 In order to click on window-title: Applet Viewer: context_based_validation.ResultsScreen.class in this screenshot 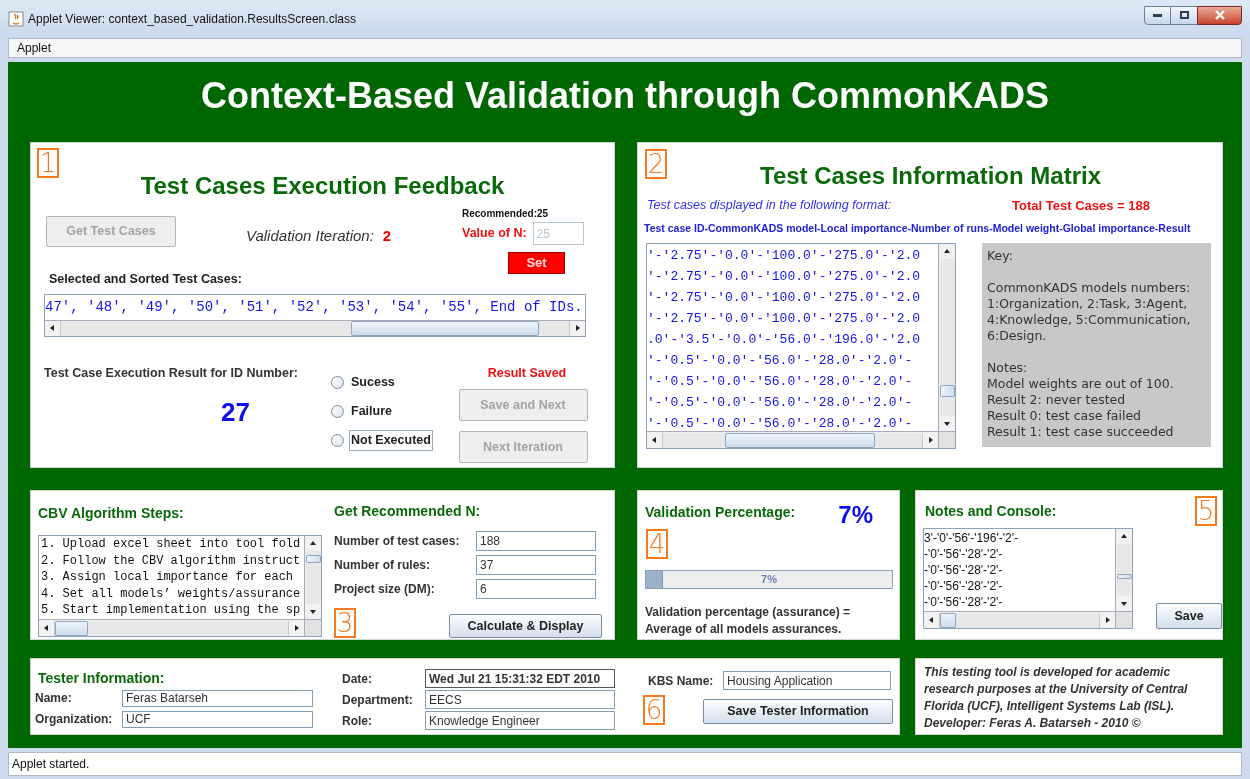, I will do `click(192, 19)`.